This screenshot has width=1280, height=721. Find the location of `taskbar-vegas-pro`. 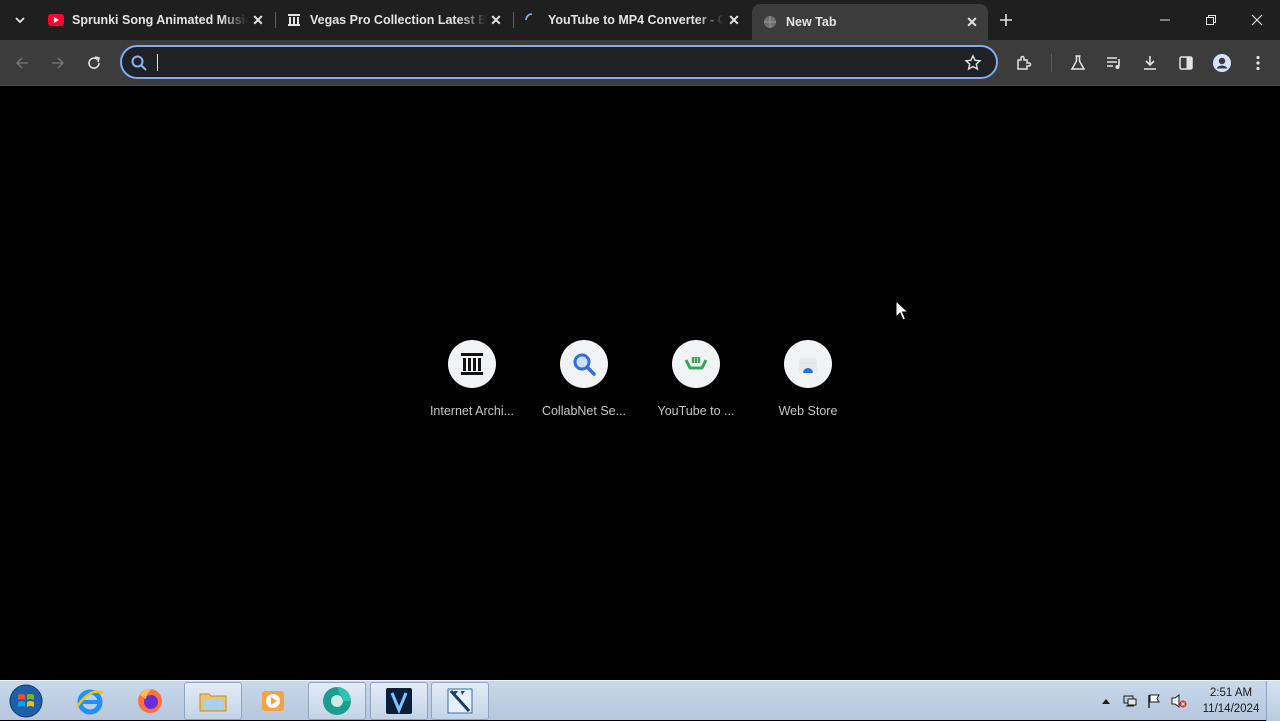

taskbar-vegas-pro is located at coordinates (399, 701).